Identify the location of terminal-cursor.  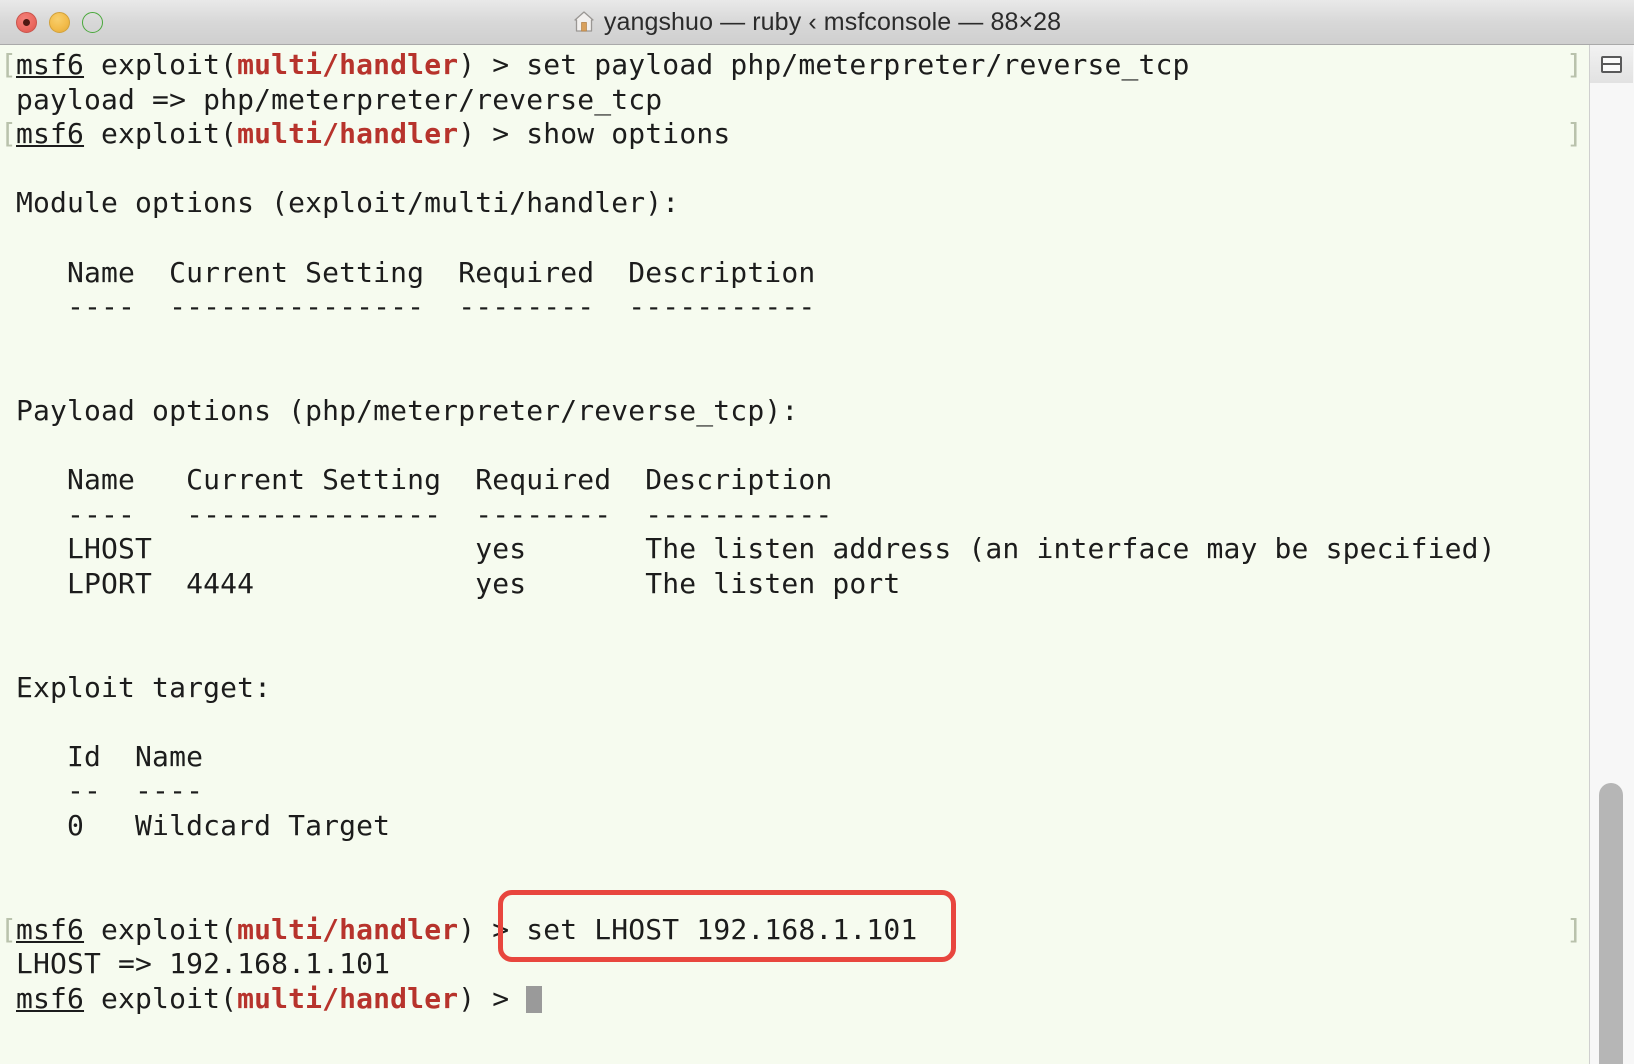
(534, 1000).